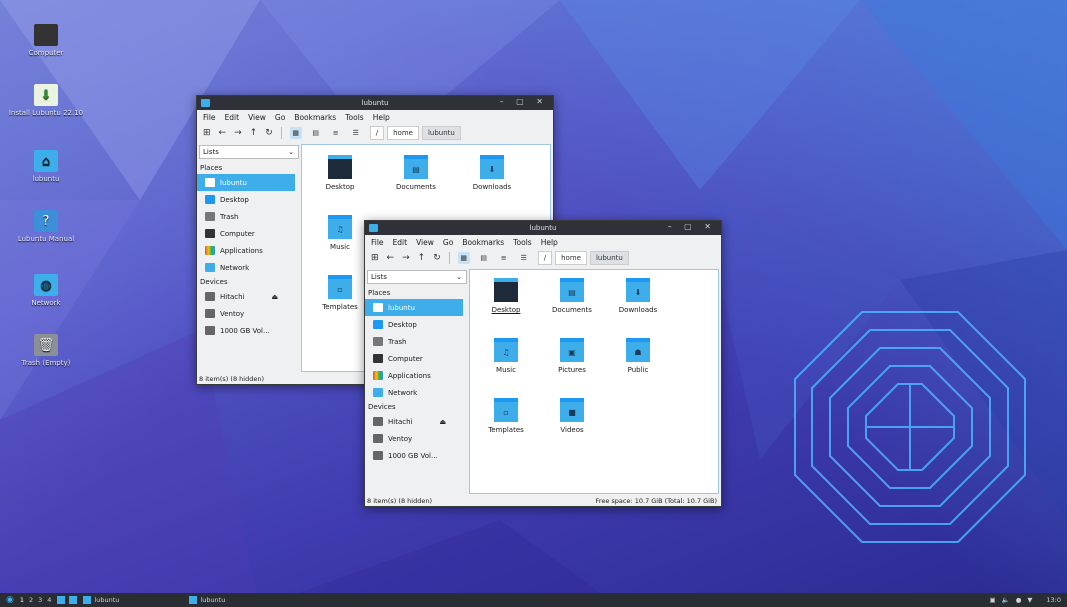  Describe the element at coordinates (46, 100) in the screenshot. I see `desktop-icon-install: ⬇ Install Lubuntu 22.10` at that location.